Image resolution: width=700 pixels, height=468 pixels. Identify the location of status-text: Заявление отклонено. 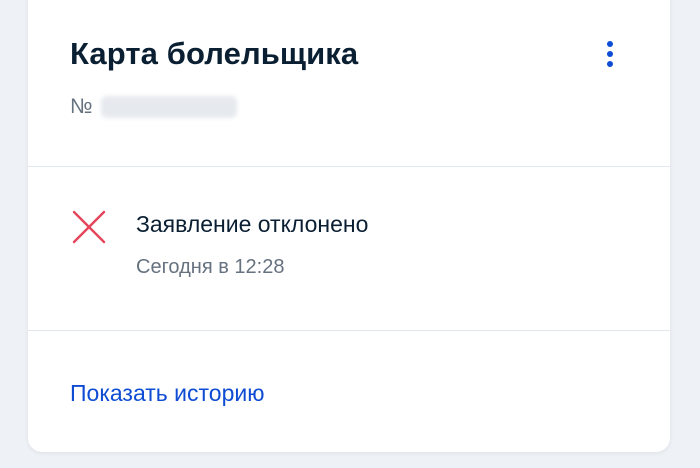
(252, 224).